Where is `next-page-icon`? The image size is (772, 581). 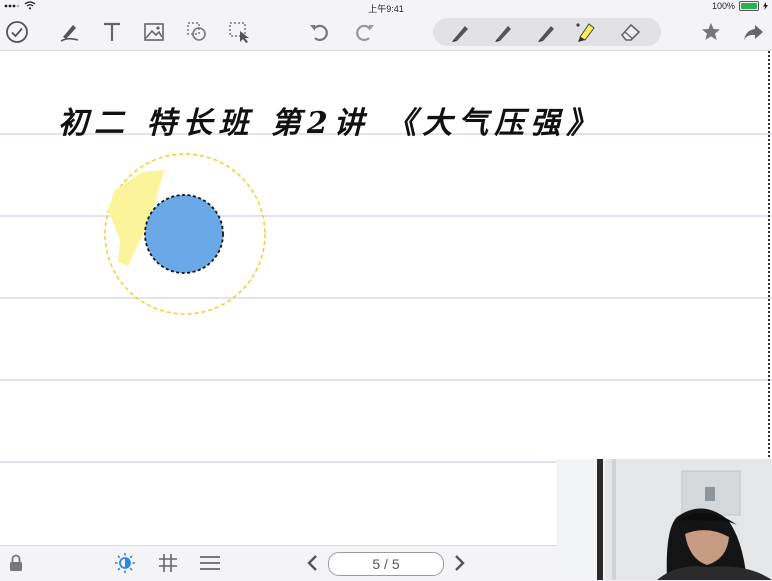 next-page-icon is located at coordinates (460, 563).